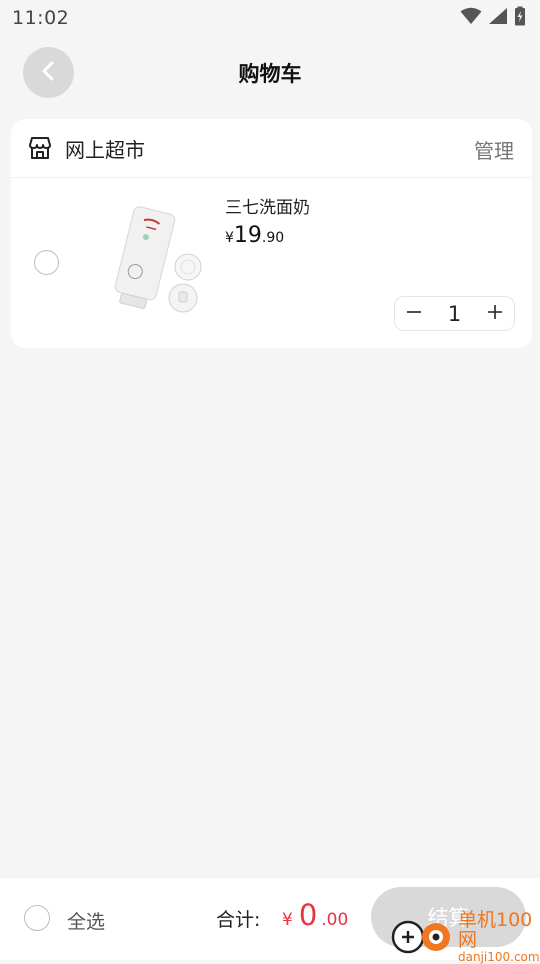 The image size is (540, 964). Describe the element at coordinates (422, 937) in the screenshot. I see `watermark-logo-icon` at that location.